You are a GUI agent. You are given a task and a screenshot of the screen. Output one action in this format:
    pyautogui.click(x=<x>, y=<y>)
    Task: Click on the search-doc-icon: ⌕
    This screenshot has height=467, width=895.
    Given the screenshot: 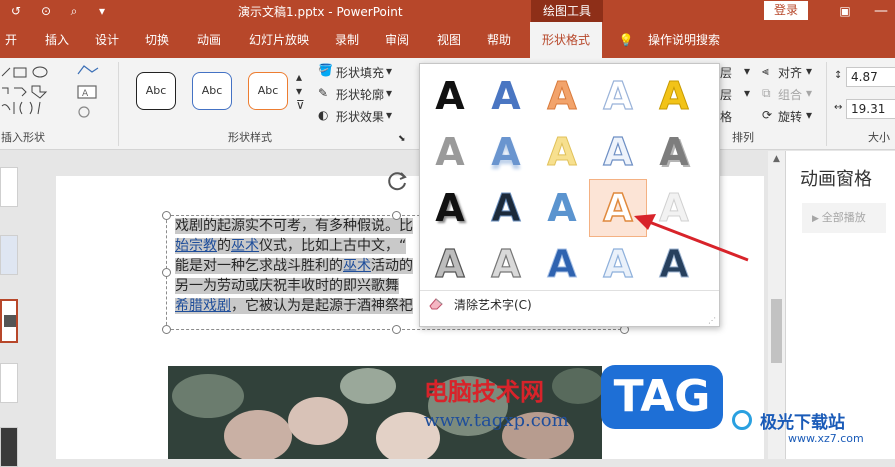 What is the action you would take?
    pyautogui.click(x=74, y=11)
    